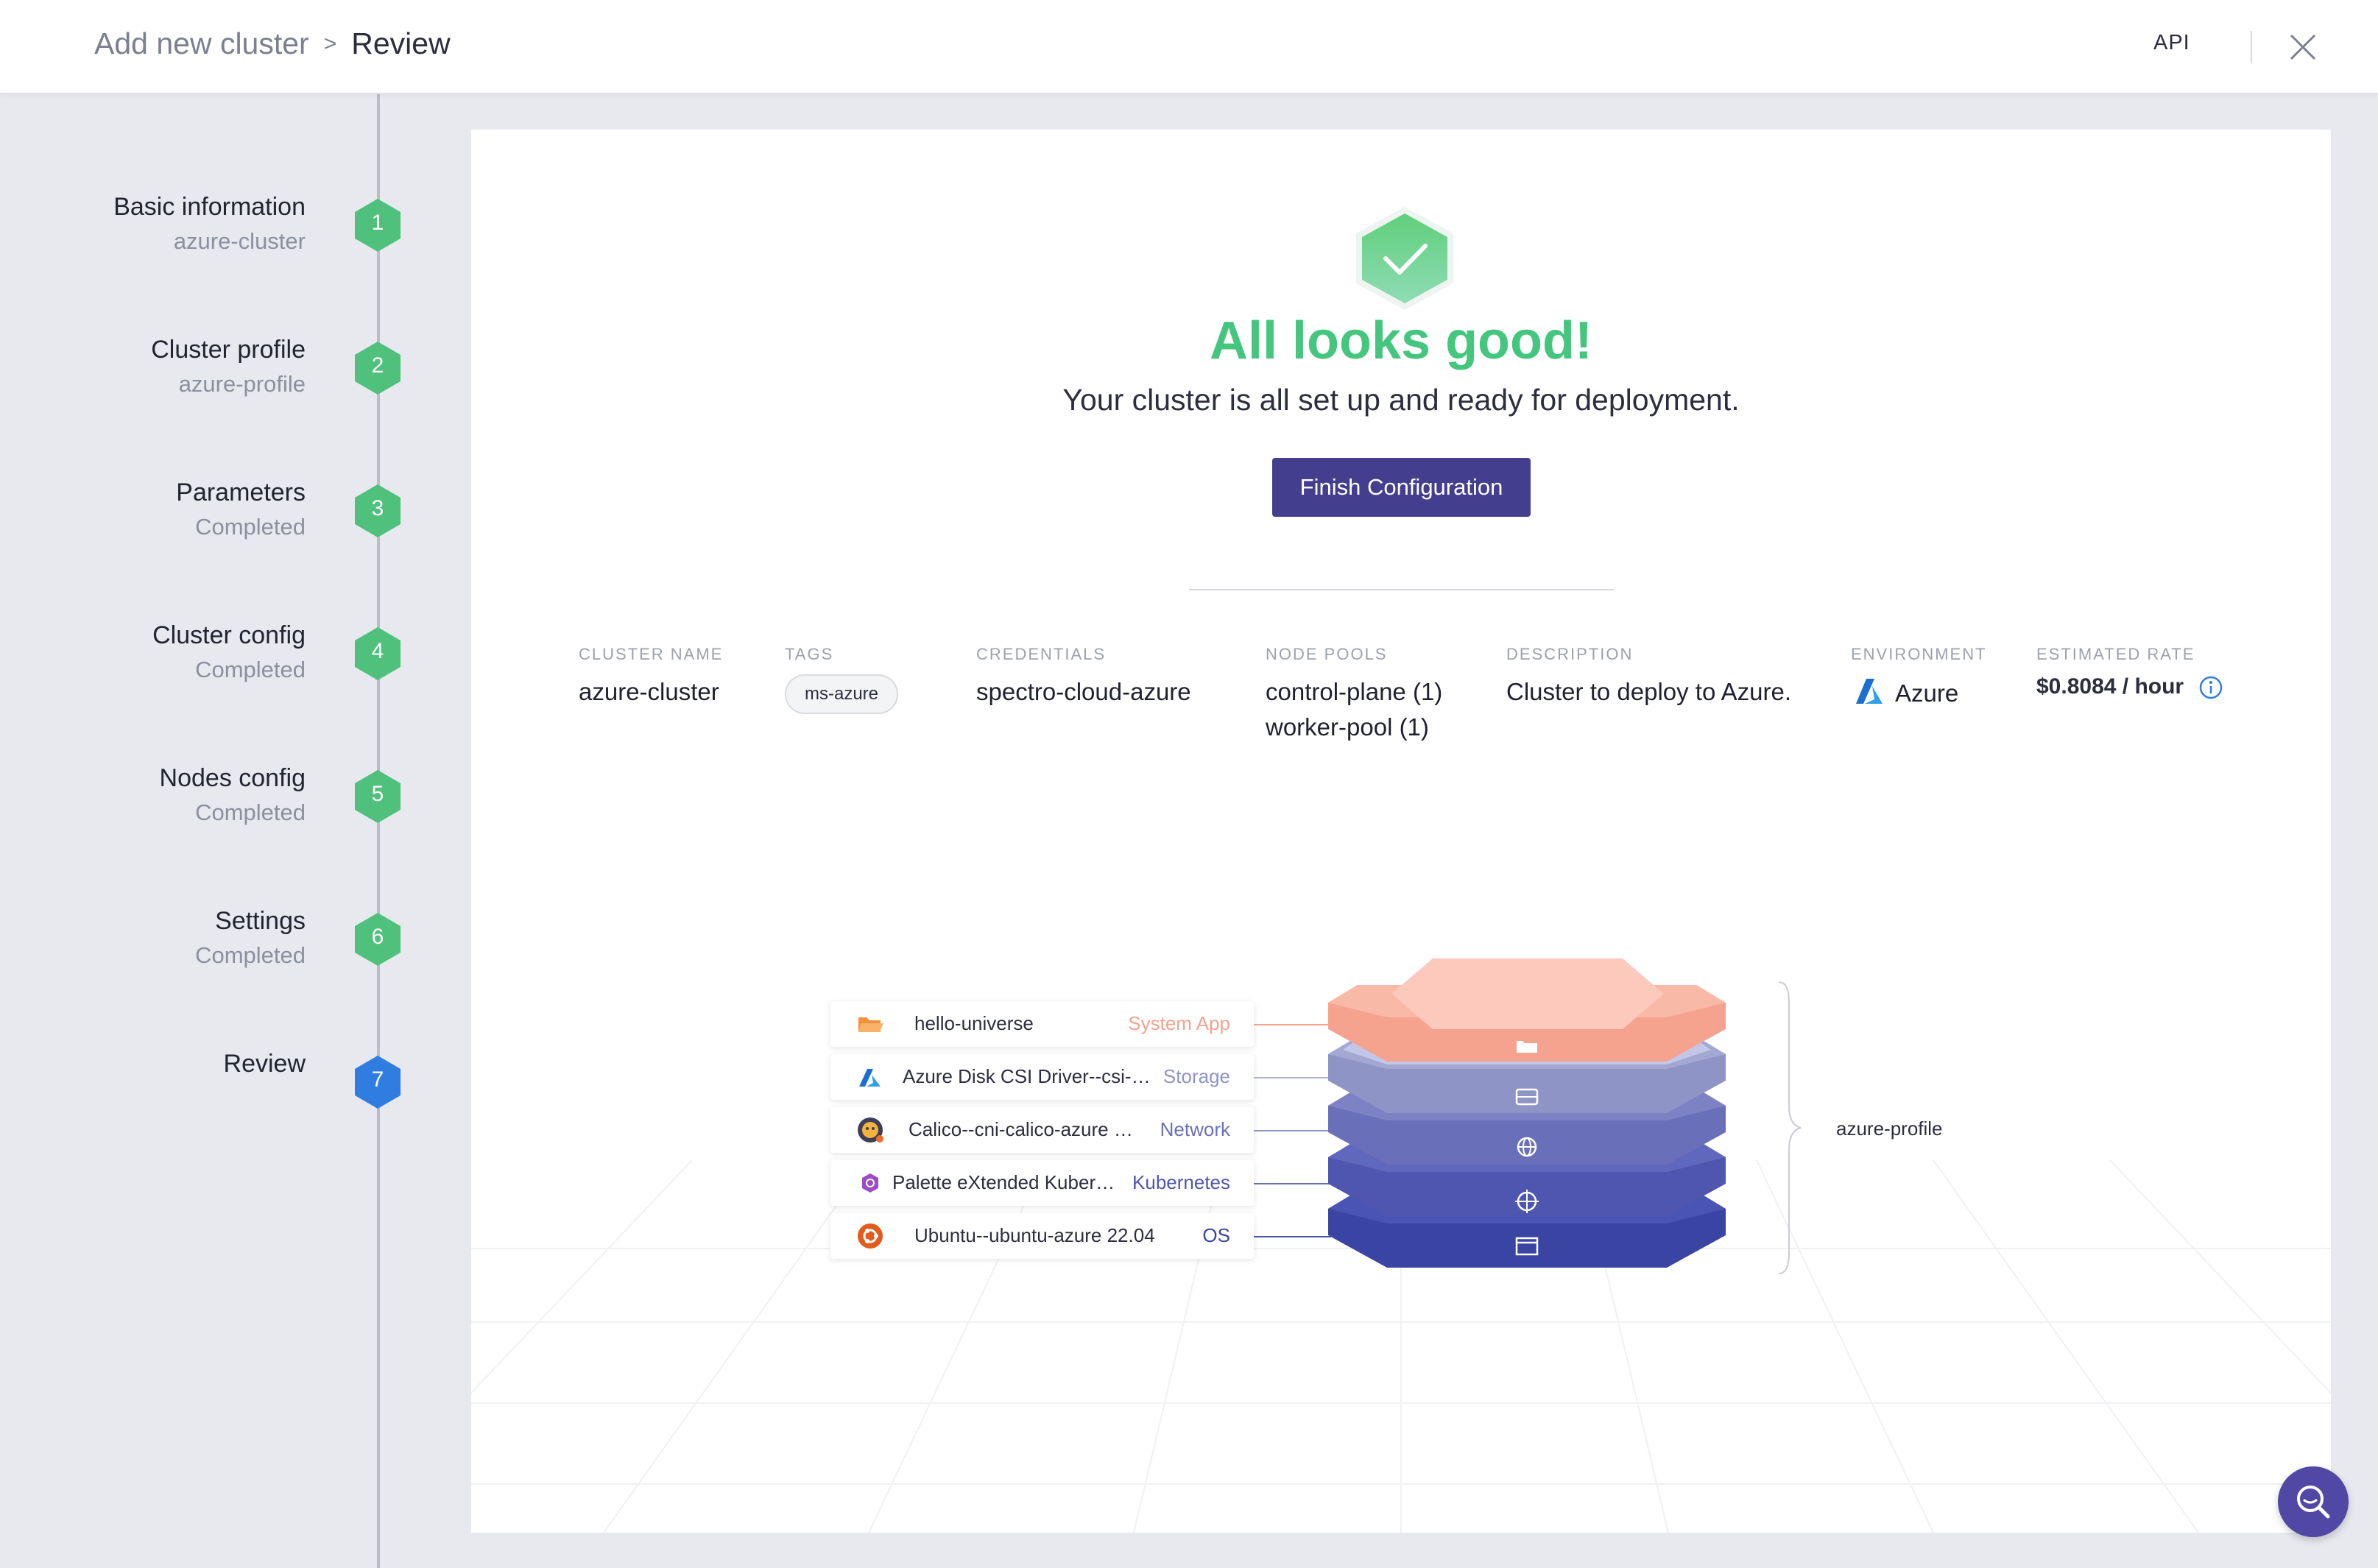 The width and height of the screenshot is (2378, 1568). What do you see at coordinates (1216, 1235) in the screenshot?
I see `layer-type: OS` at bounding box center [1216, 1235].